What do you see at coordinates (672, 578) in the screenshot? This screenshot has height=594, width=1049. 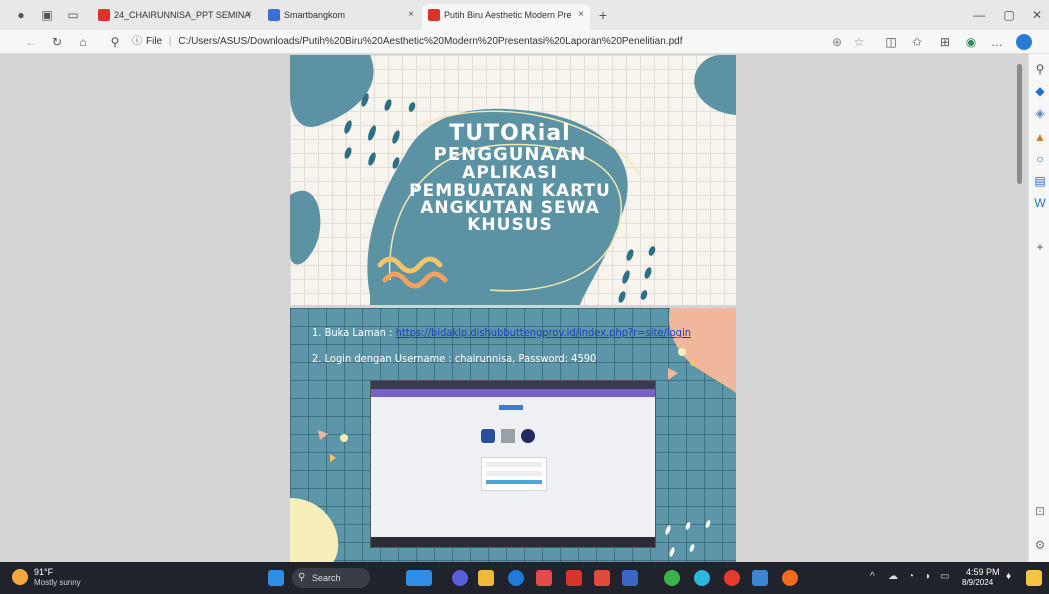 I see `whatsapp-icon` at bounding box center [672, 578].